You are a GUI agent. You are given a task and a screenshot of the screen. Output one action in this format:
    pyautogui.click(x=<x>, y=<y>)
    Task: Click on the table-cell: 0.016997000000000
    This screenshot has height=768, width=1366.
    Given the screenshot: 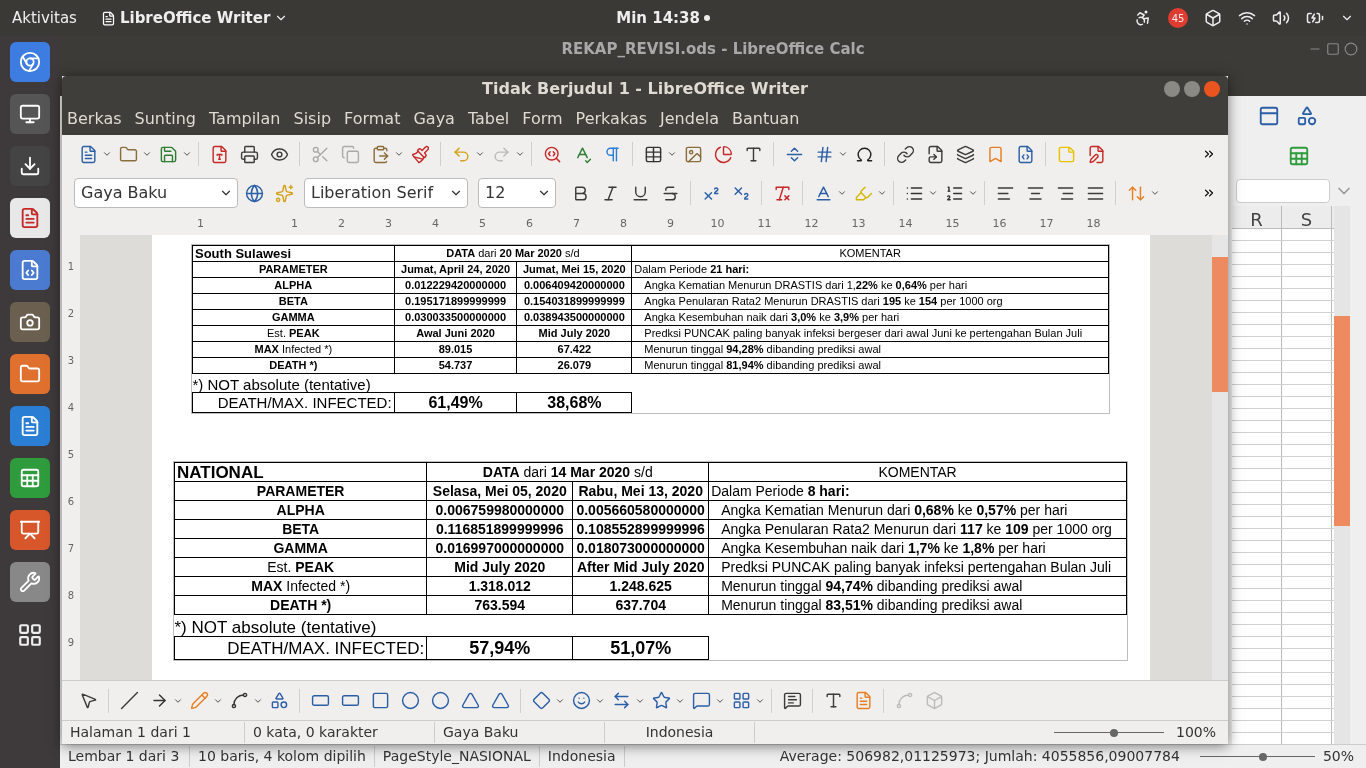 What is the action you would take?
    pyautogui.click(x=499, y=548)
    